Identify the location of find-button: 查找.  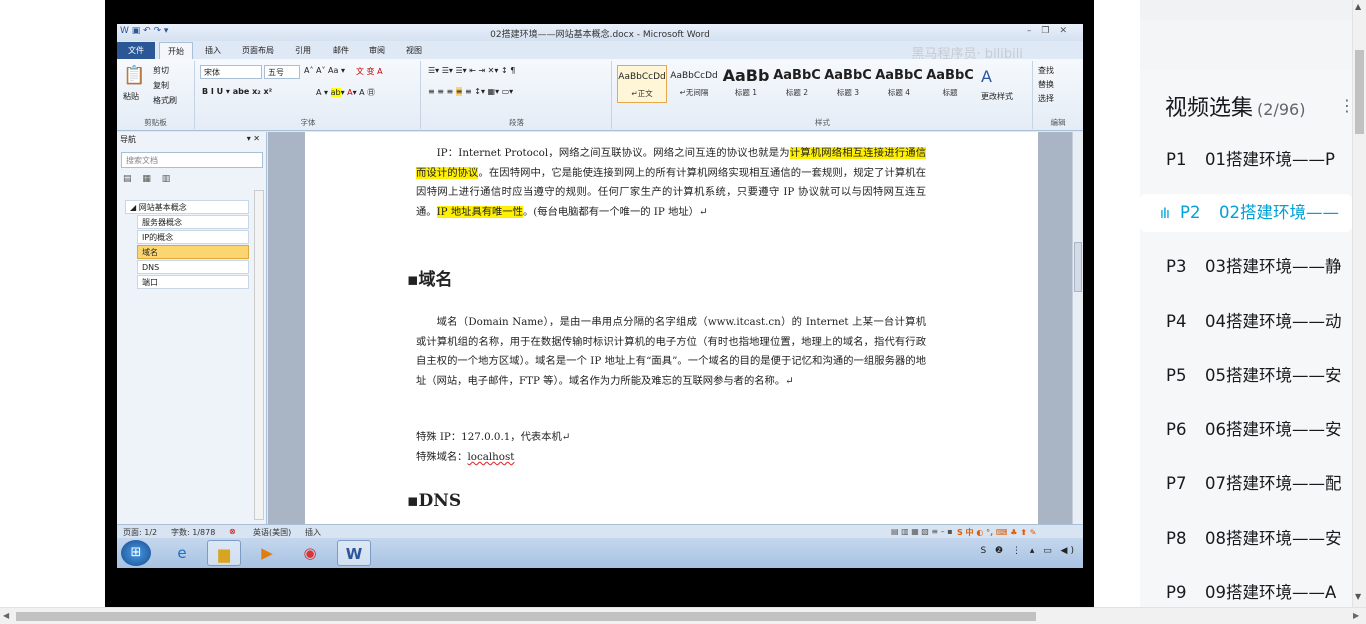
(1046, 70).